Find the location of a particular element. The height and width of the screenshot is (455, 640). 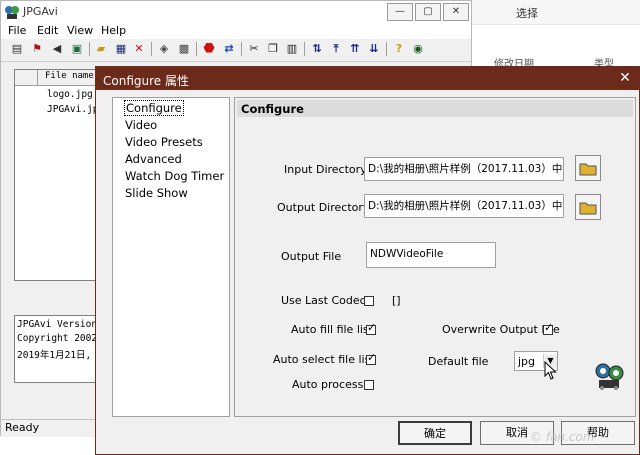

paste-icon: ▥ is located at coordinates (292, 49).